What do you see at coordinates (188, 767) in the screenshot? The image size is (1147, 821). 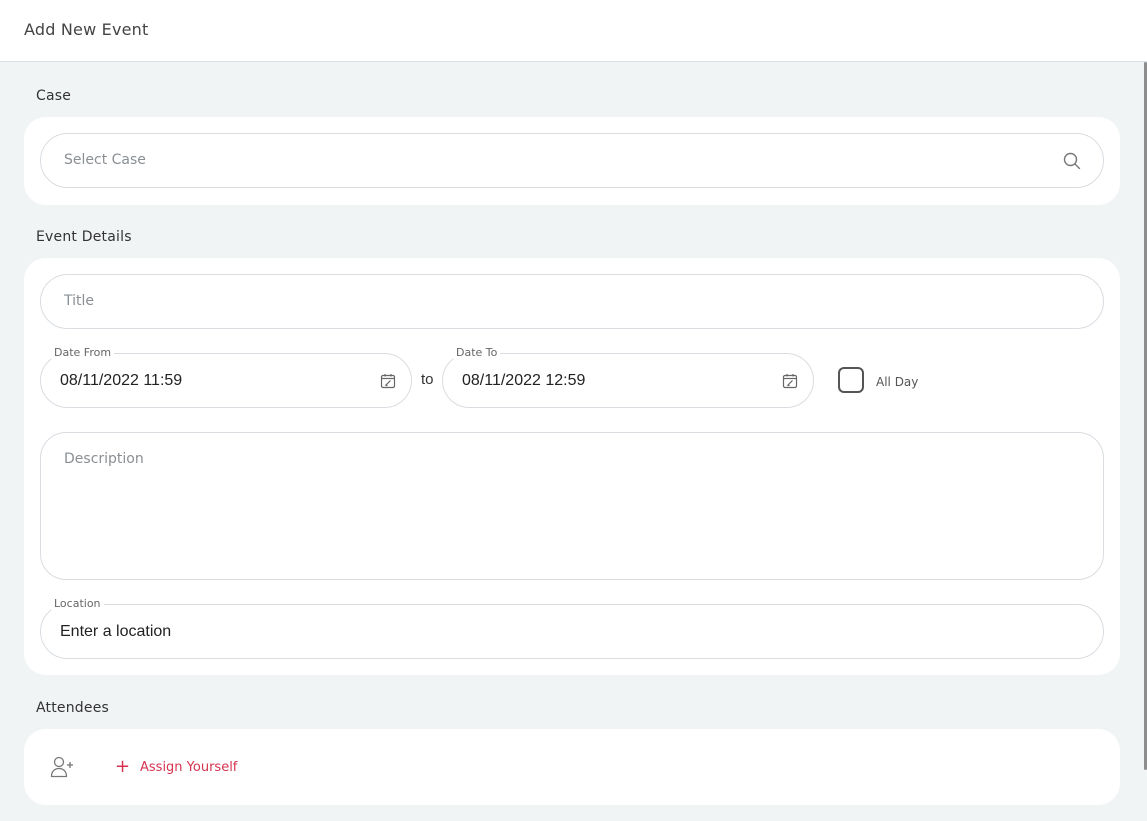 I see `assign-yourself-button: Assign Yourself` at bounding box center [188, 767].